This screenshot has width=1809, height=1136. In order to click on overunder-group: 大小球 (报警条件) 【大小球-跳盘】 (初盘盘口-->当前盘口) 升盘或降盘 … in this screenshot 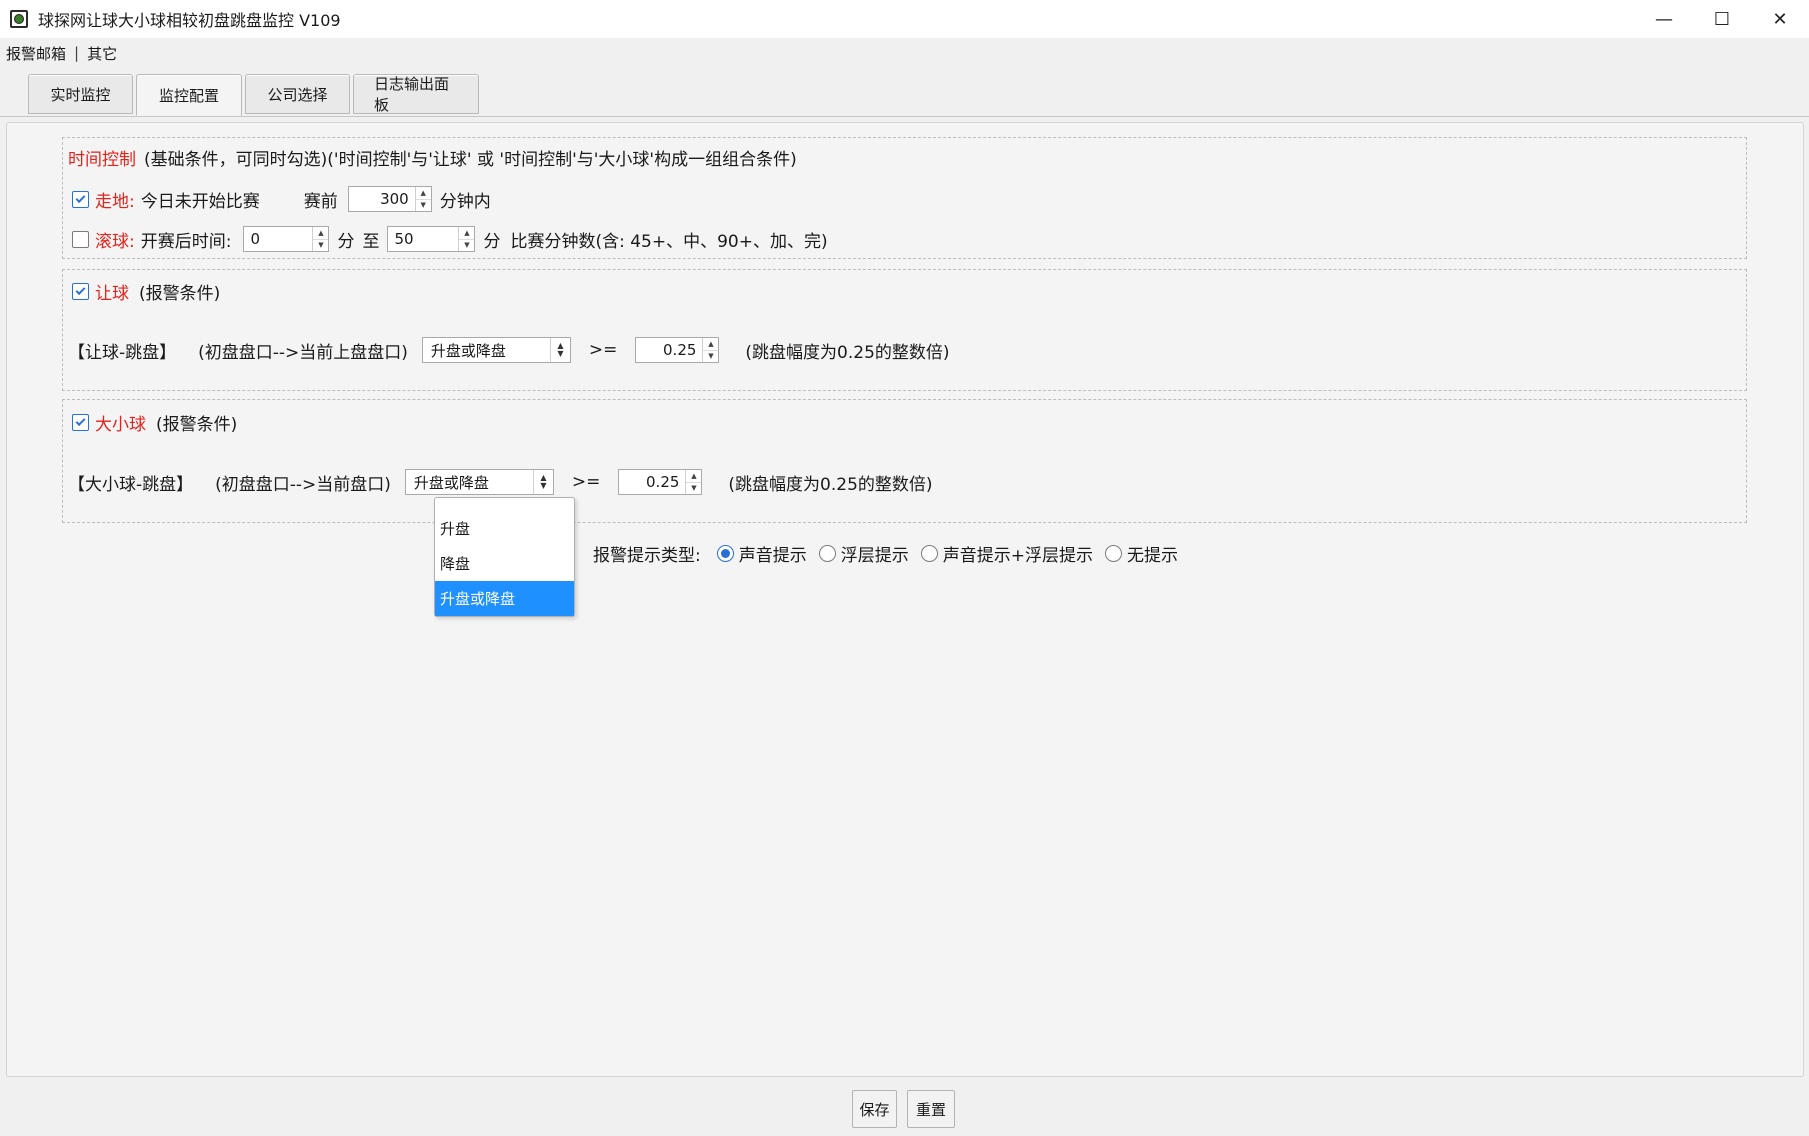, I will do `click(904, 461)`.